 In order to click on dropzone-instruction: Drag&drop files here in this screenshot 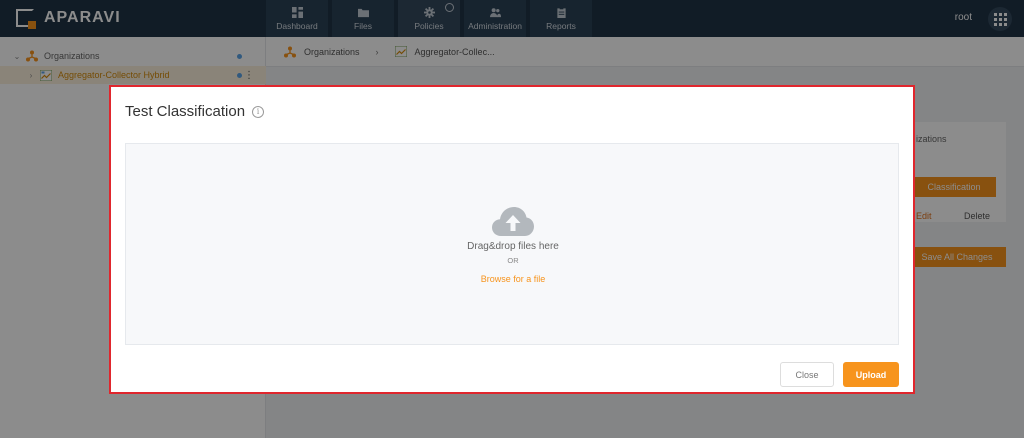, I will do `click(513, 246)`.